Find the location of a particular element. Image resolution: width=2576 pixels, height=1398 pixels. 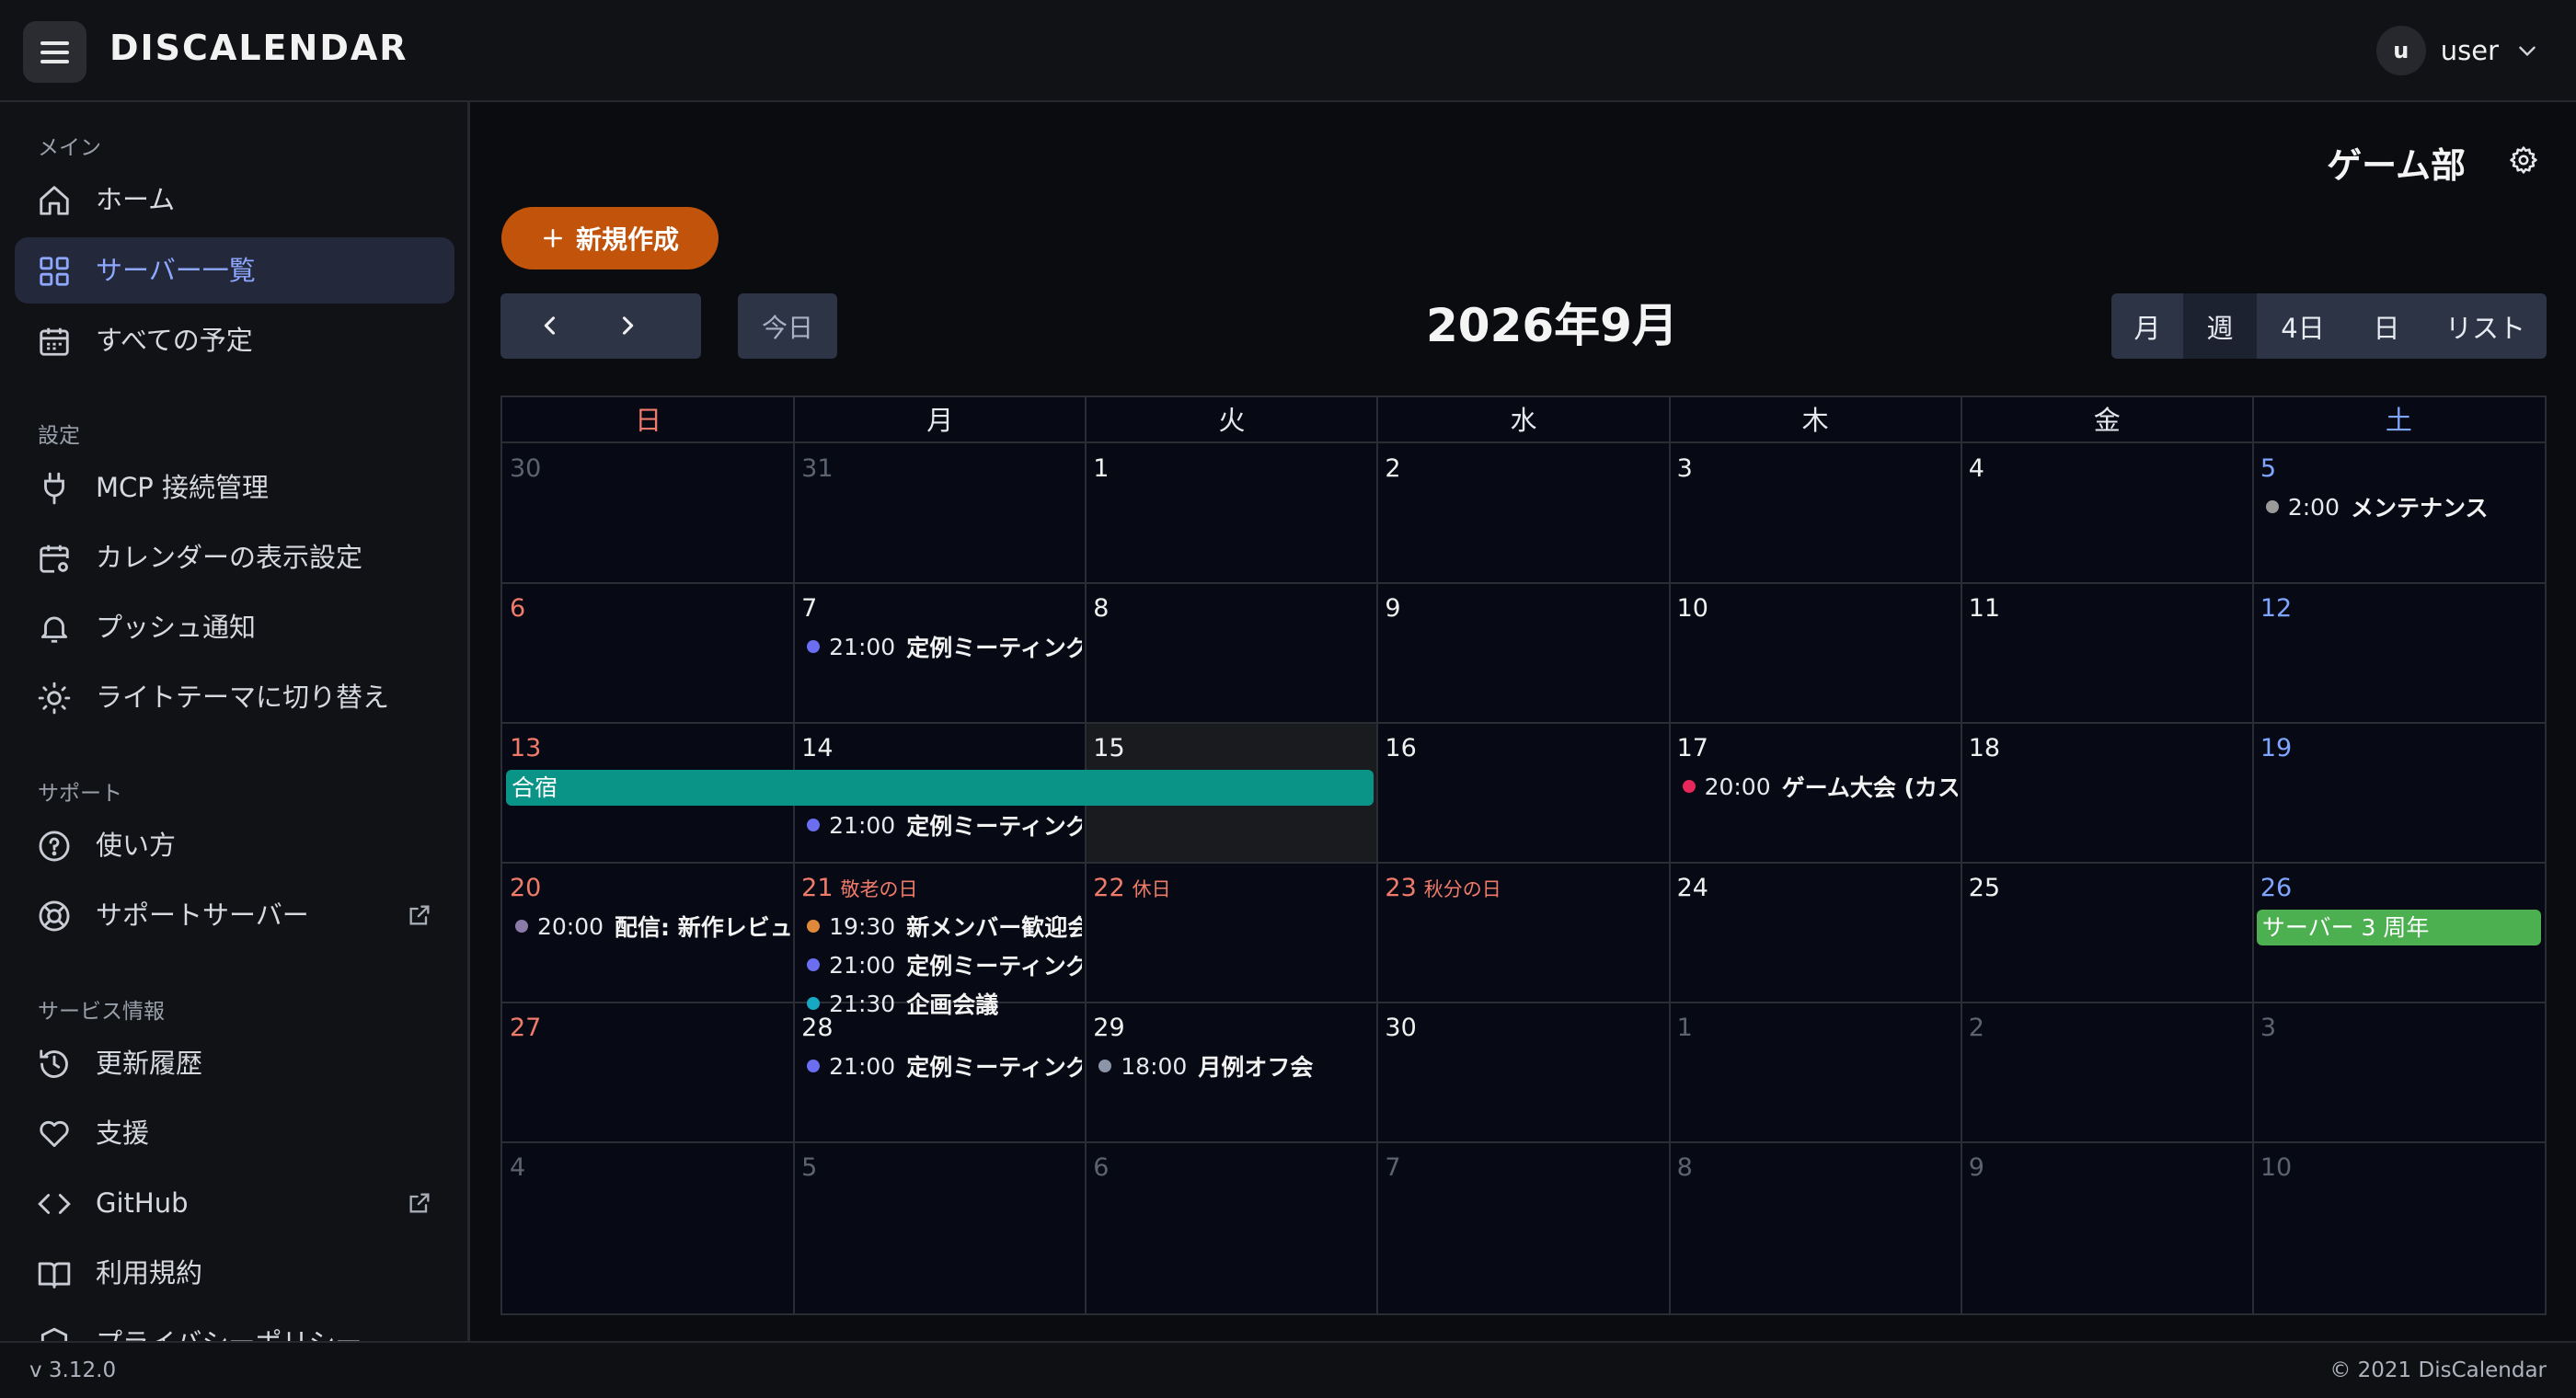

sidebar-item-terms: 利用規約 is located at coordinates (234, 1273).